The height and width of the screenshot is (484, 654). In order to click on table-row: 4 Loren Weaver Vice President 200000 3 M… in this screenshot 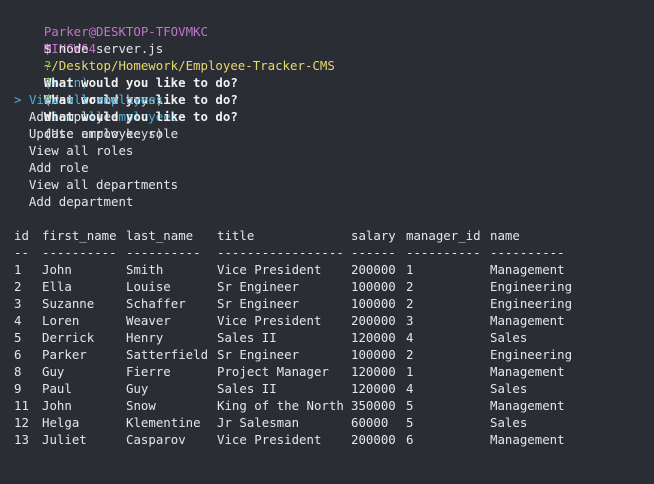, I will do `click(334, 320)`.